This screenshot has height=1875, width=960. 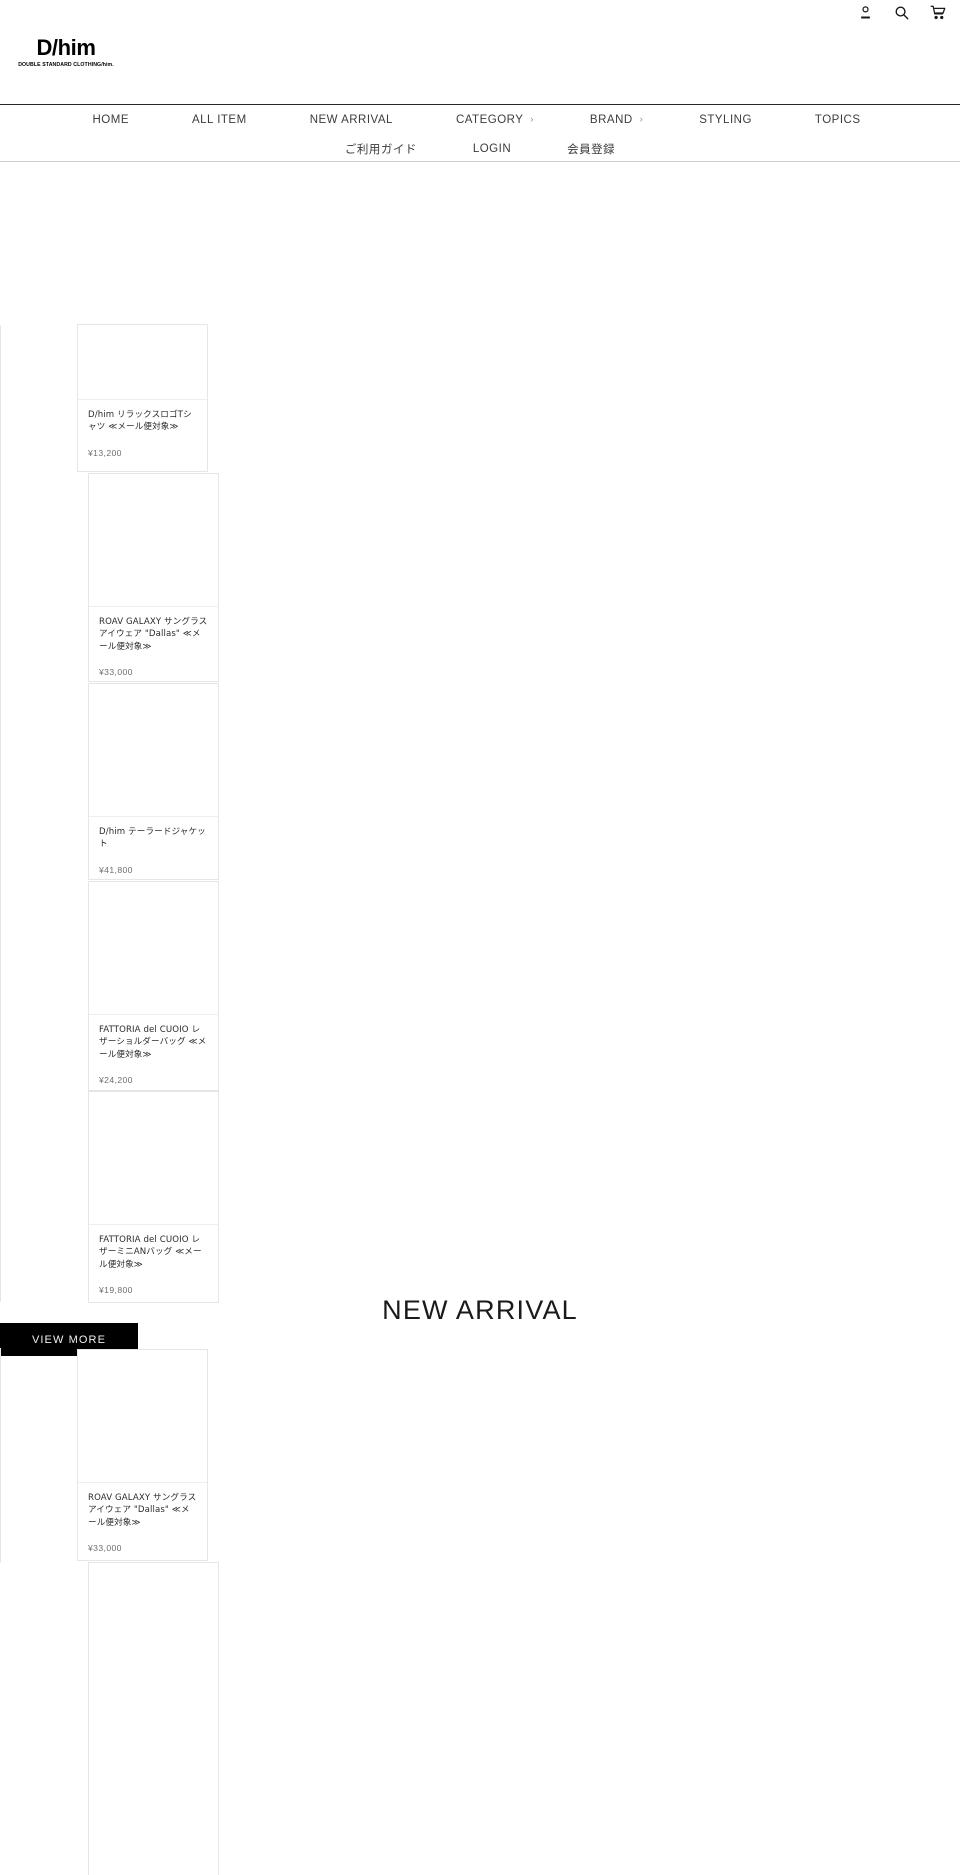 I want to click on section-title-new-arrival: NEW ARRIVAL, so click(x=480, y=1310).